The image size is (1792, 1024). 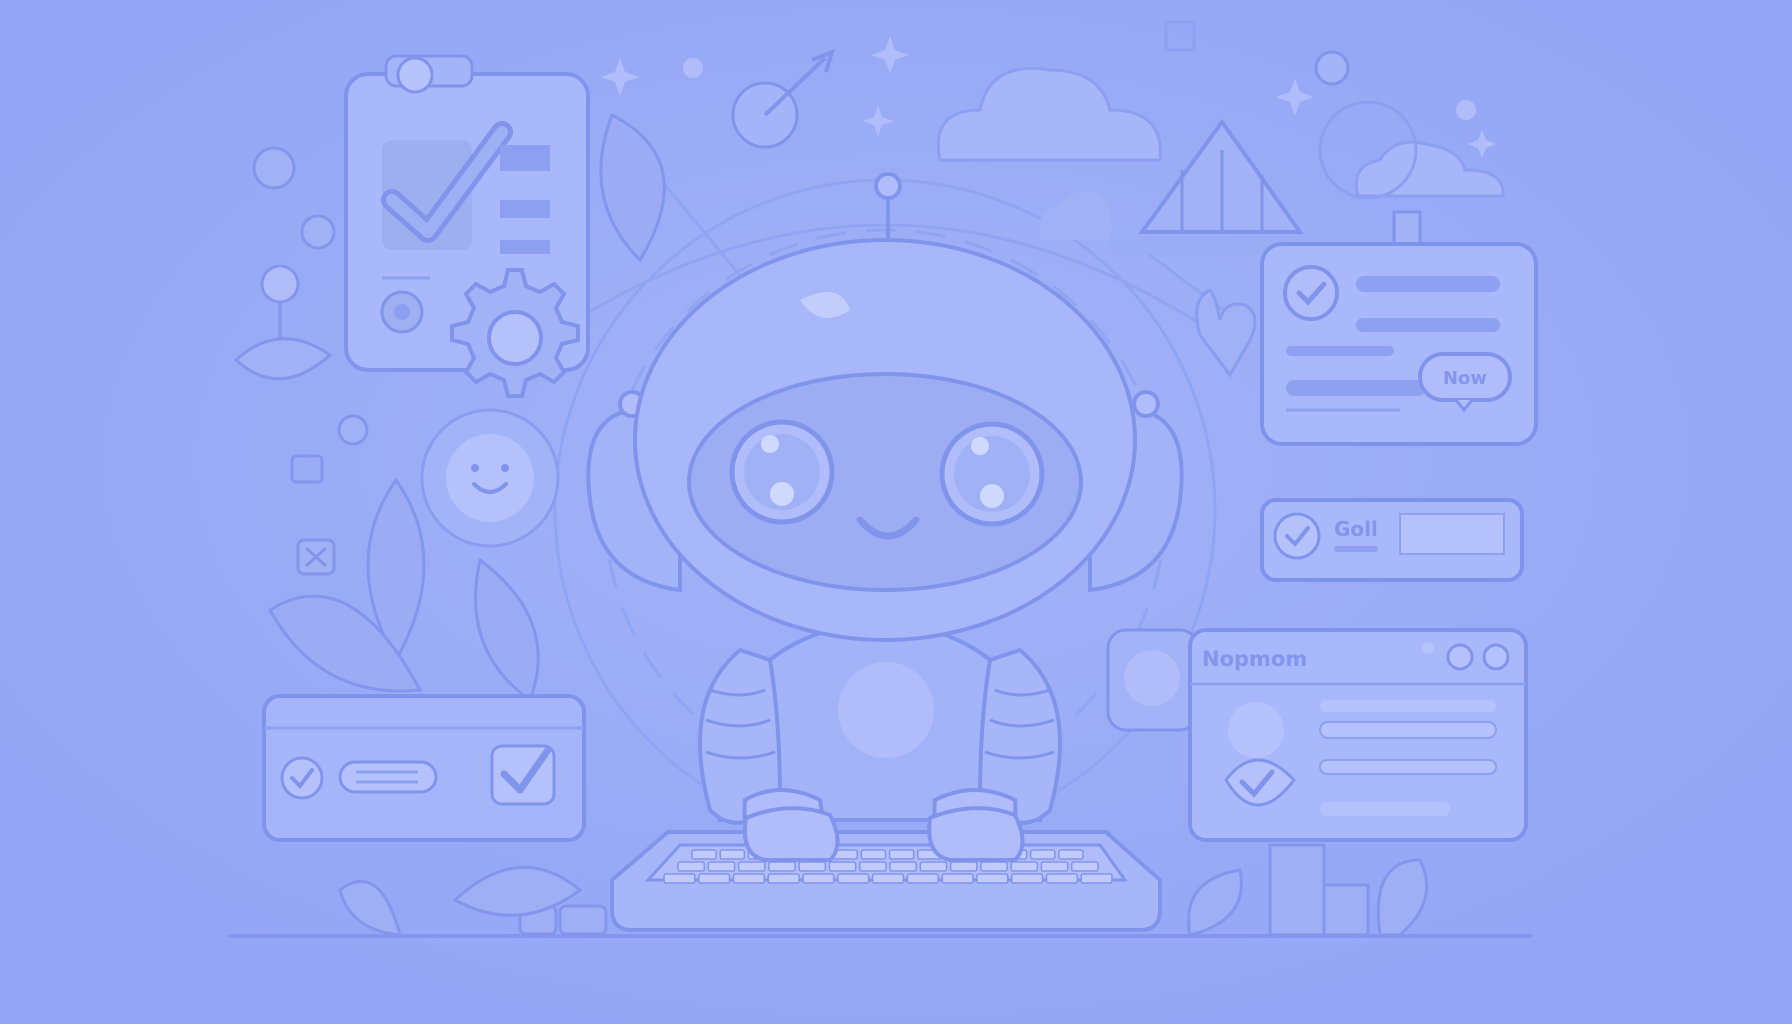 I want to click on user-avatar-icon, so click(x=1153, y=680).